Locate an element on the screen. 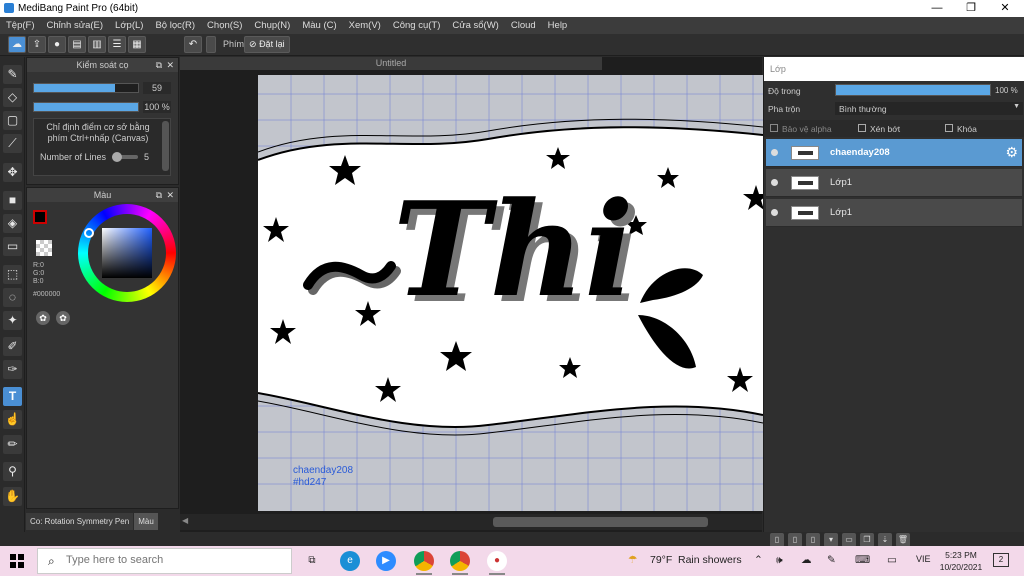  select-eraser-tool-icon: ✑ is located at coordinates (12, 369).